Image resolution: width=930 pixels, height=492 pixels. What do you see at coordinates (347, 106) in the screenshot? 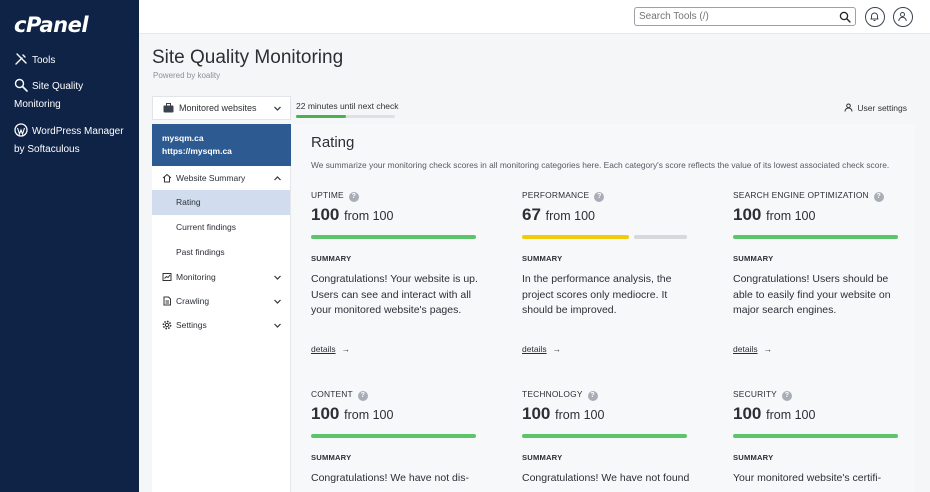
I see `next-check-text: 22 minutes until next check` at bounding box center [347, 106].